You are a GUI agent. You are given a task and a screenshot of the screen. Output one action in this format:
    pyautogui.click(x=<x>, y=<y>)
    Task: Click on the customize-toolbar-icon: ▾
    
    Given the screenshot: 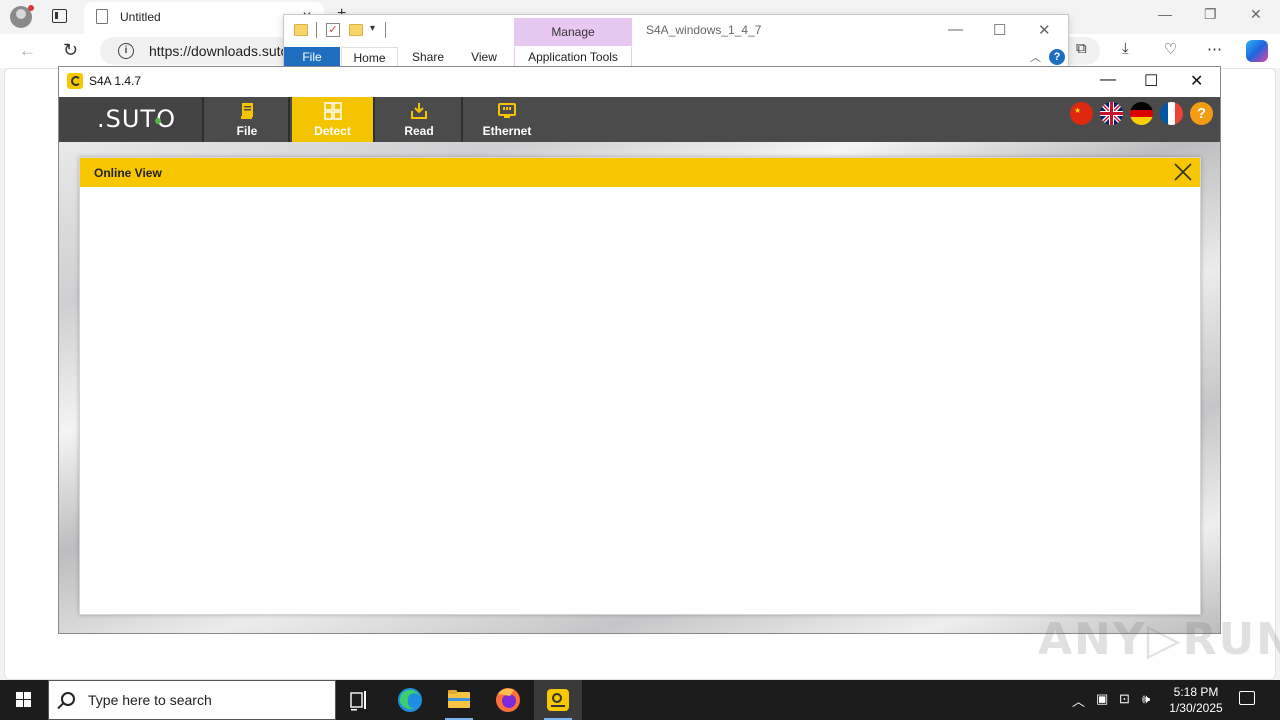 What is the action you would take?
    pyautogui.click(x=372, y=28)
    